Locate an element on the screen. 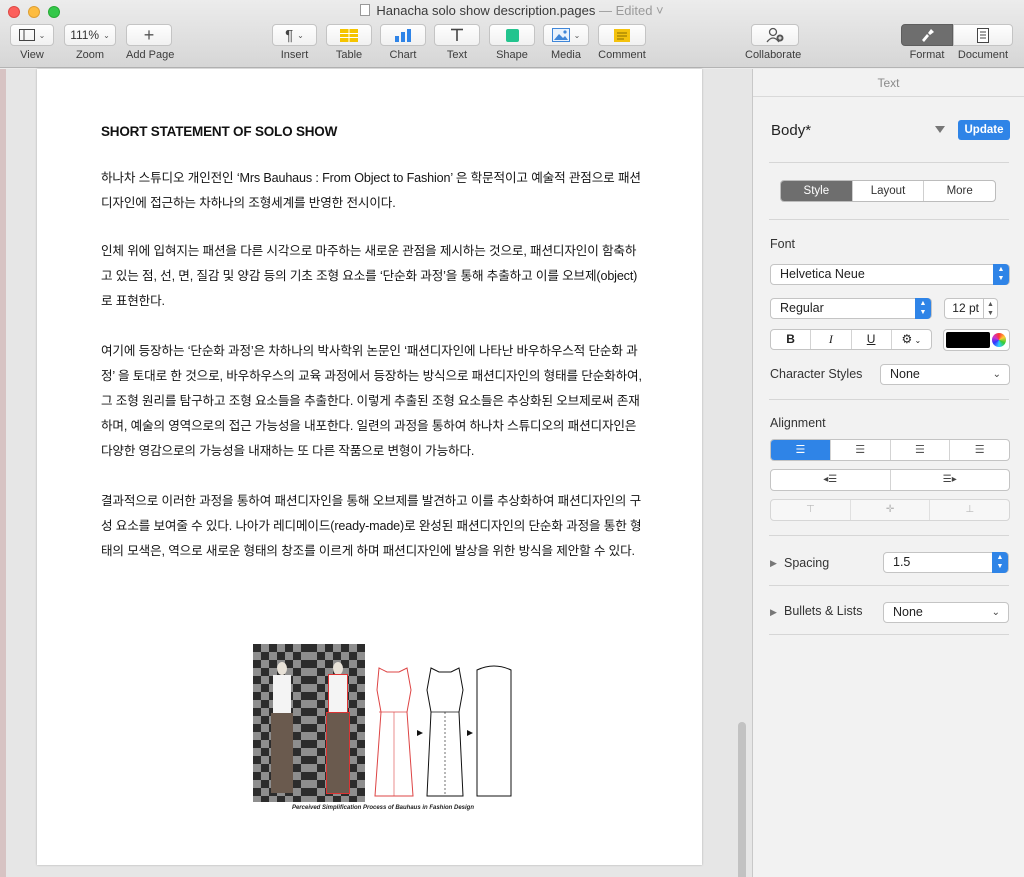 This screenshot has width=1024, height=877. chart-tool: Chart is located at coordinates (403, 42).